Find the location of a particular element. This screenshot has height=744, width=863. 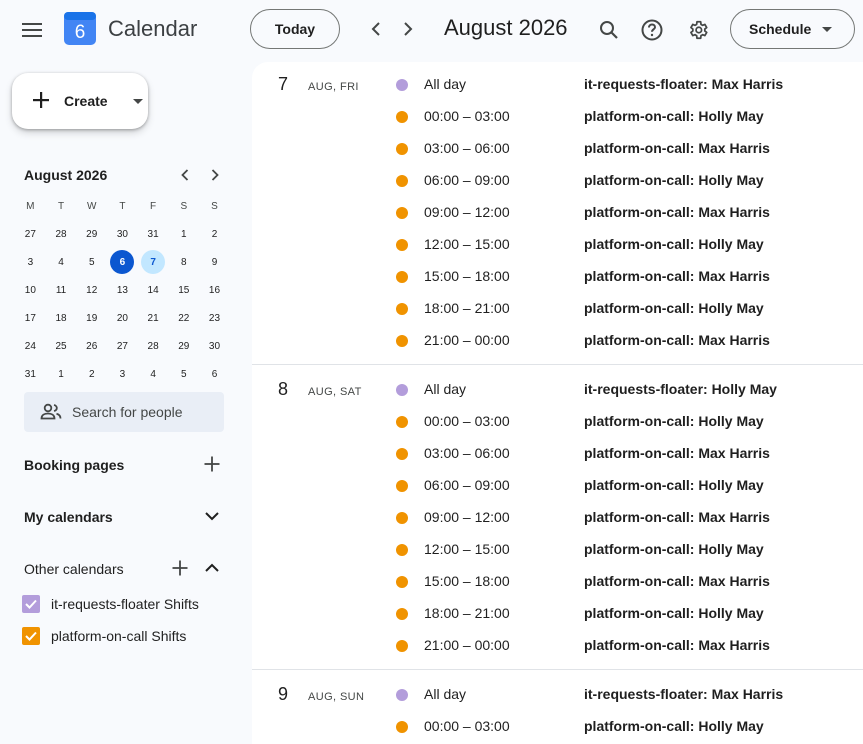

next-period-button is located at coordinates (408, 29).